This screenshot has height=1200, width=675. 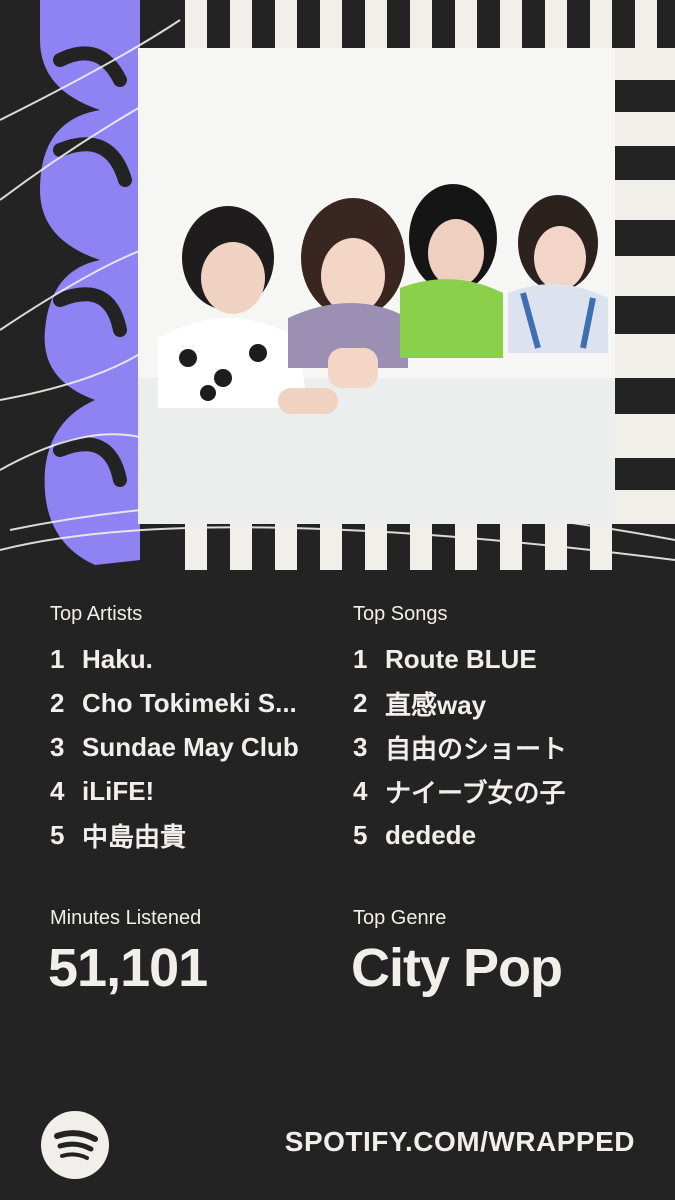 What do you see at coordinates (498, 703) in the screenshot?
I see `list-item: 2 直感way` at bounding box center [498, 703].